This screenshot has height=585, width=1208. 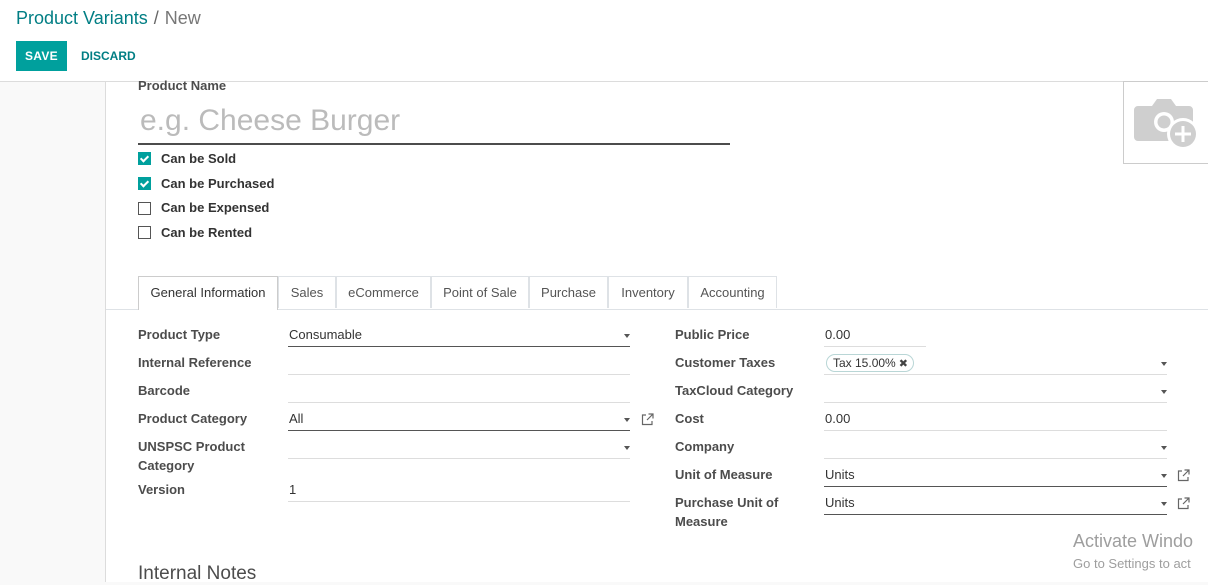 What do you see at coordinates (1133, 541) in the screenshot?
I see `activate-windows-watermark: Activate Windo` at bounding box center [1133, 541].